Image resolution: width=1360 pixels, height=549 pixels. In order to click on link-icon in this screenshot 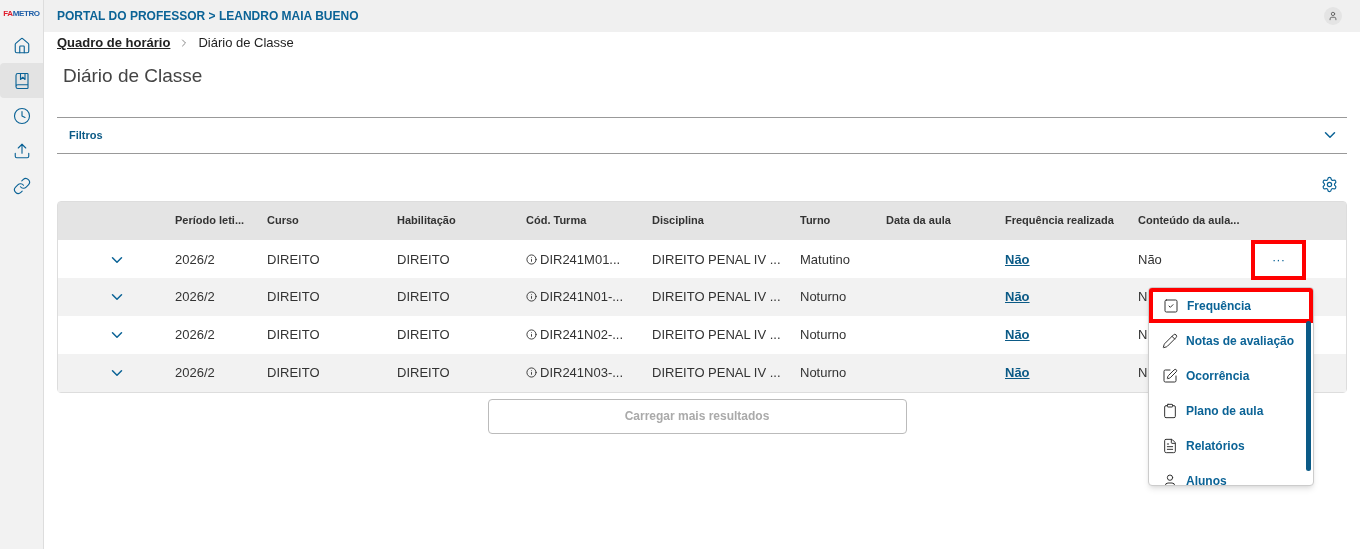, I will do `click(21, 185)`.